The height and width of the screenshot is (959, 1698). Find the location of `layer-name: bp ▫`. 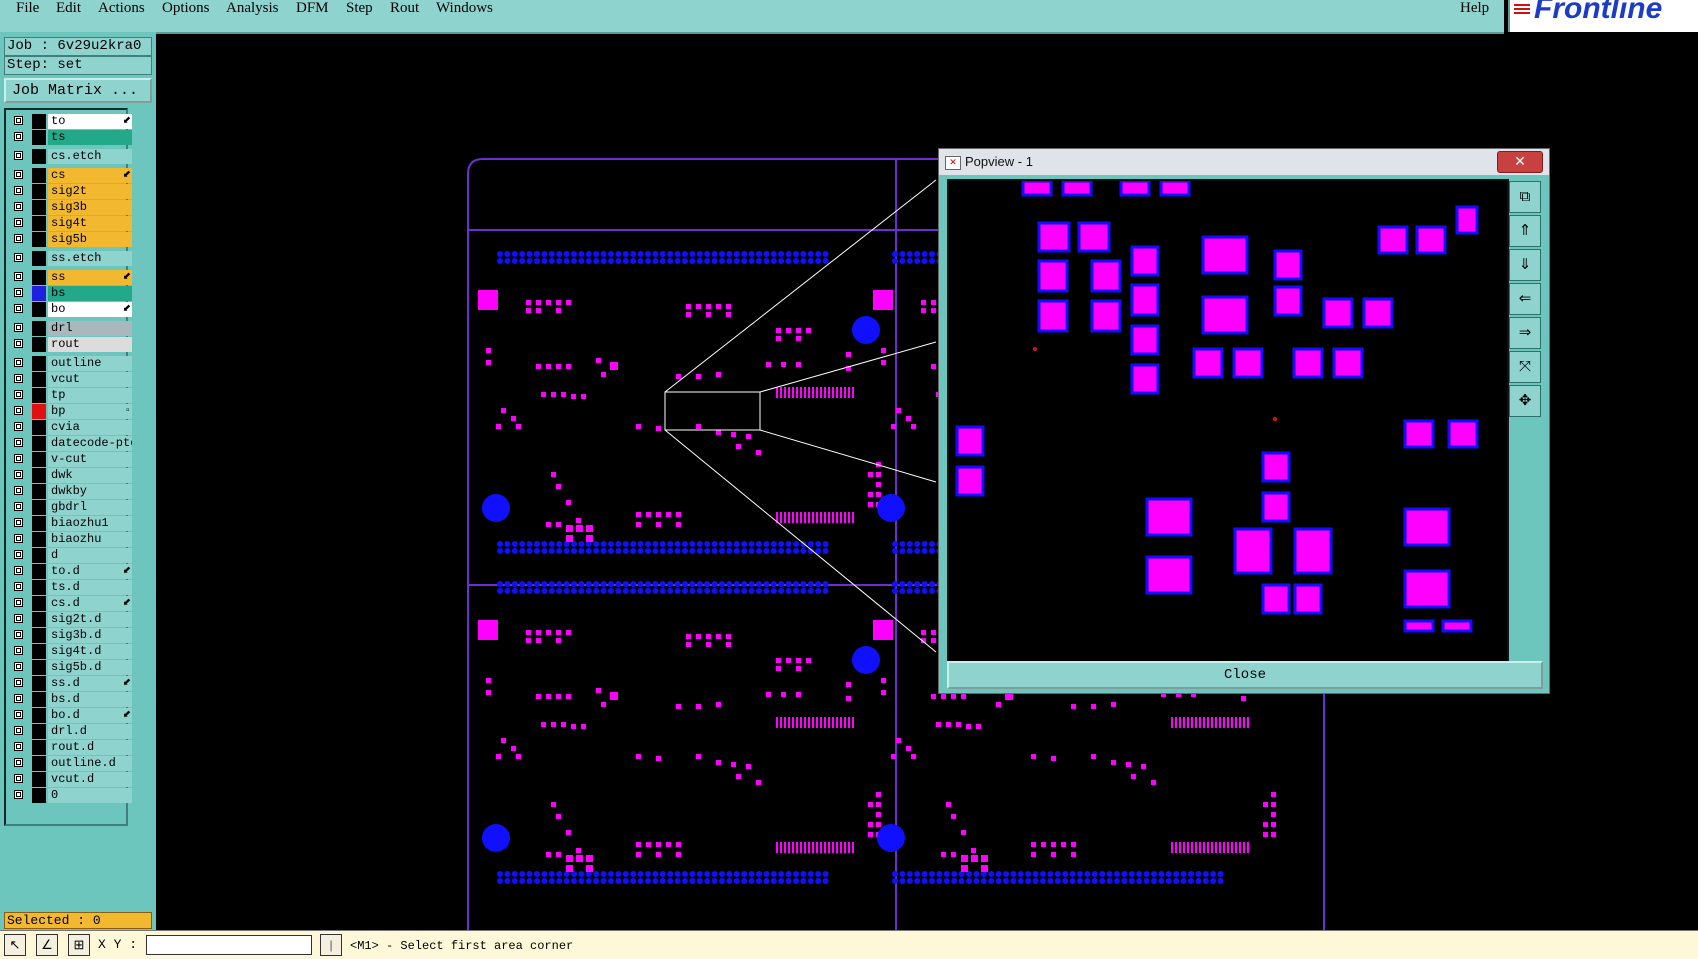

layer-name: bp ▫ is located at coordinates (90, 411).